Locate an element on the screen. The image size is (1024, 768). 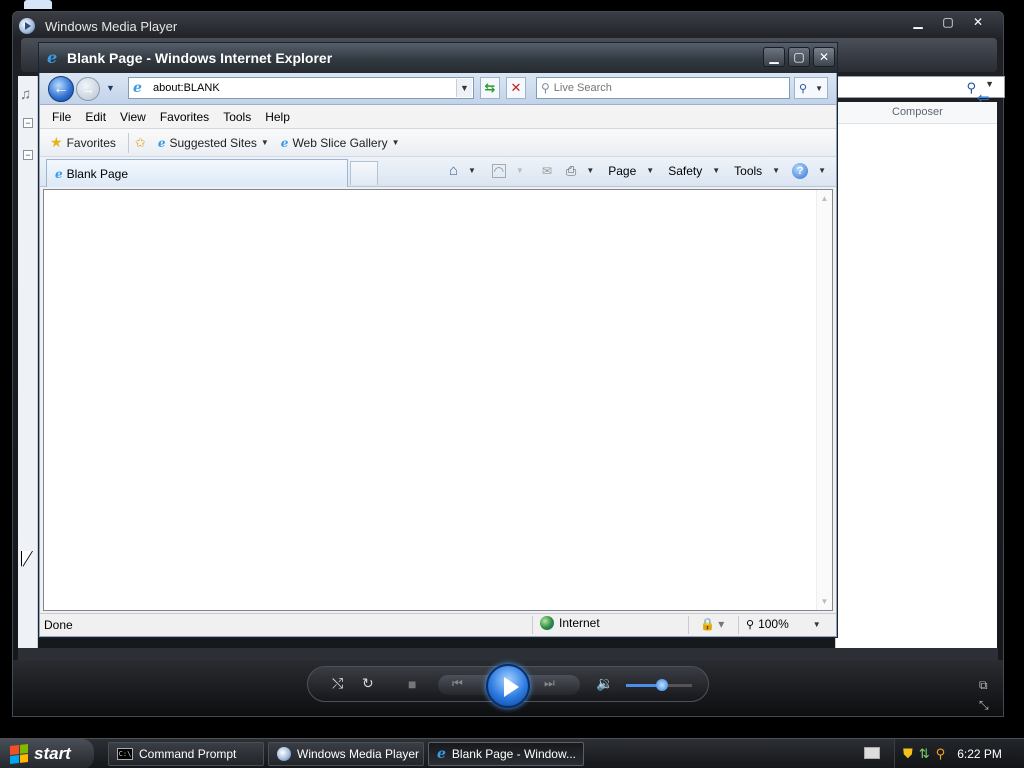
address-input is located at coordinates (303, 88).